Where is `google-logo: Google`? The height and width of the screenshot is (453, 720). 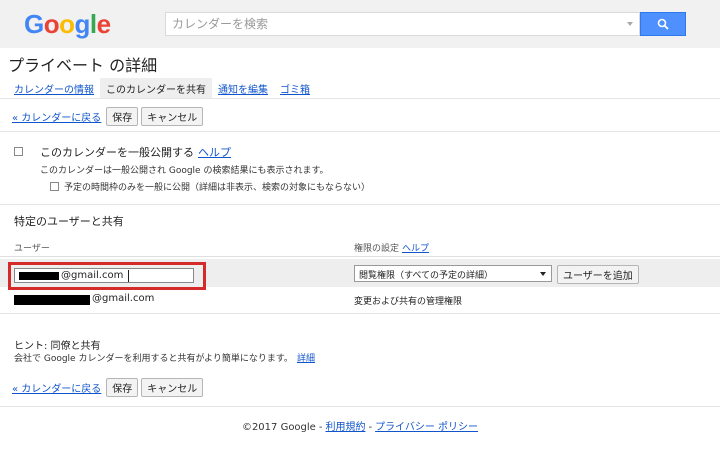 google-logo: Google is located at coordinates (67, 24).